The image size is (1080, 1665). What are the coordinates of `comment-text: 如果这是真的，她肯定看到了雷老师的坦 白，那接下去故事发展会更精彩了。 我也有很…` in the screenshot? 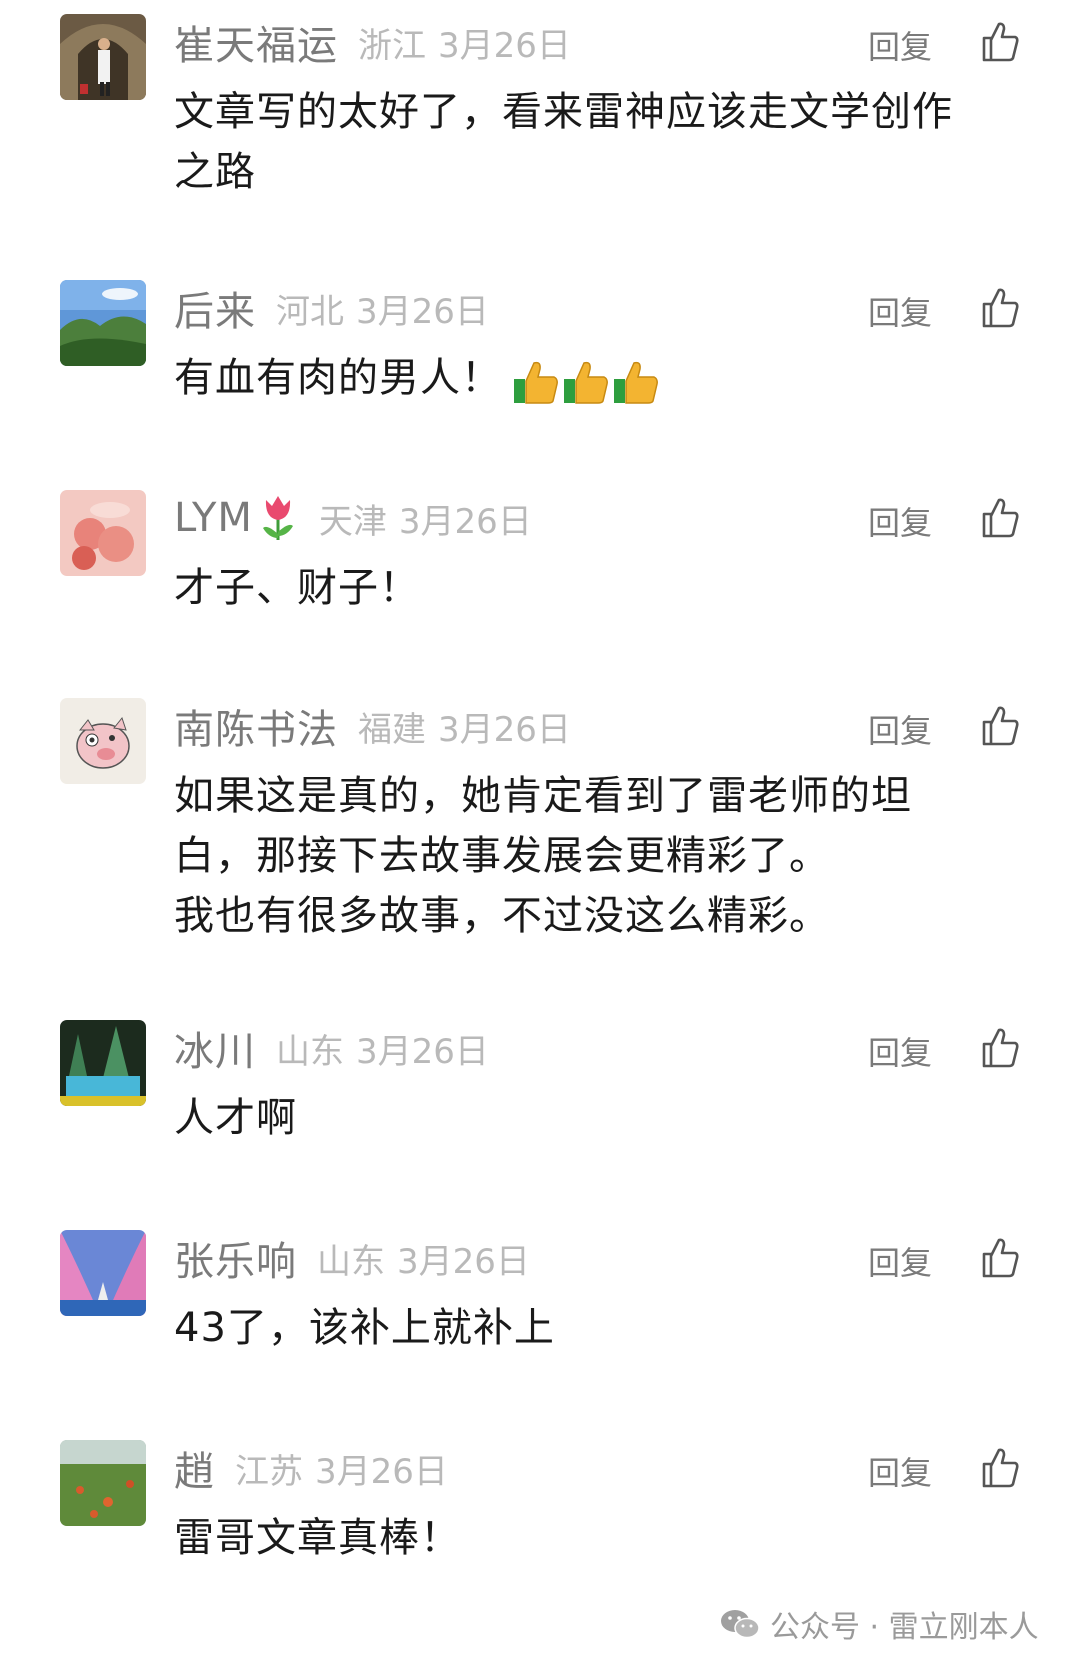 It's located at (543, 856).